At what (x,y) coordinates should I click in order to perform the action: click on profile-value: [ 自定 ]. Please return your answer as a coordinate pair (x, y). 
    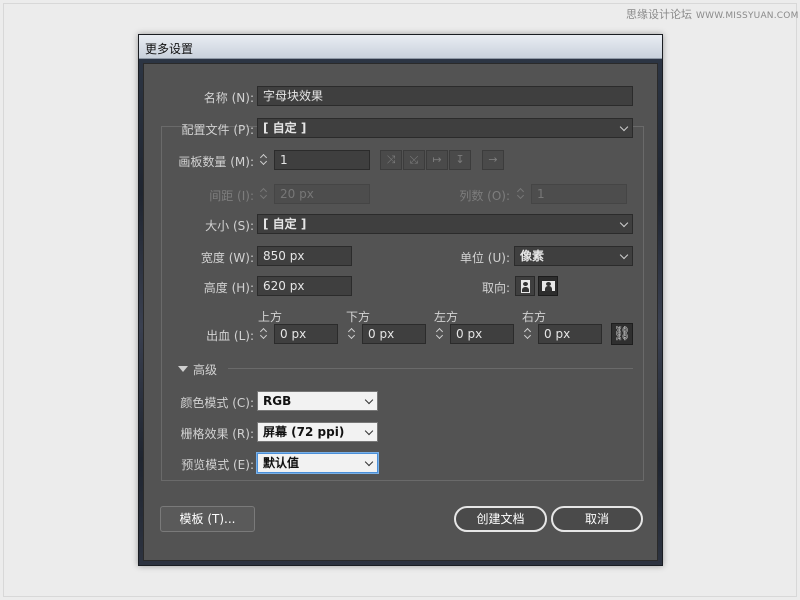
    Looking at the image, I should click on (285, 128).